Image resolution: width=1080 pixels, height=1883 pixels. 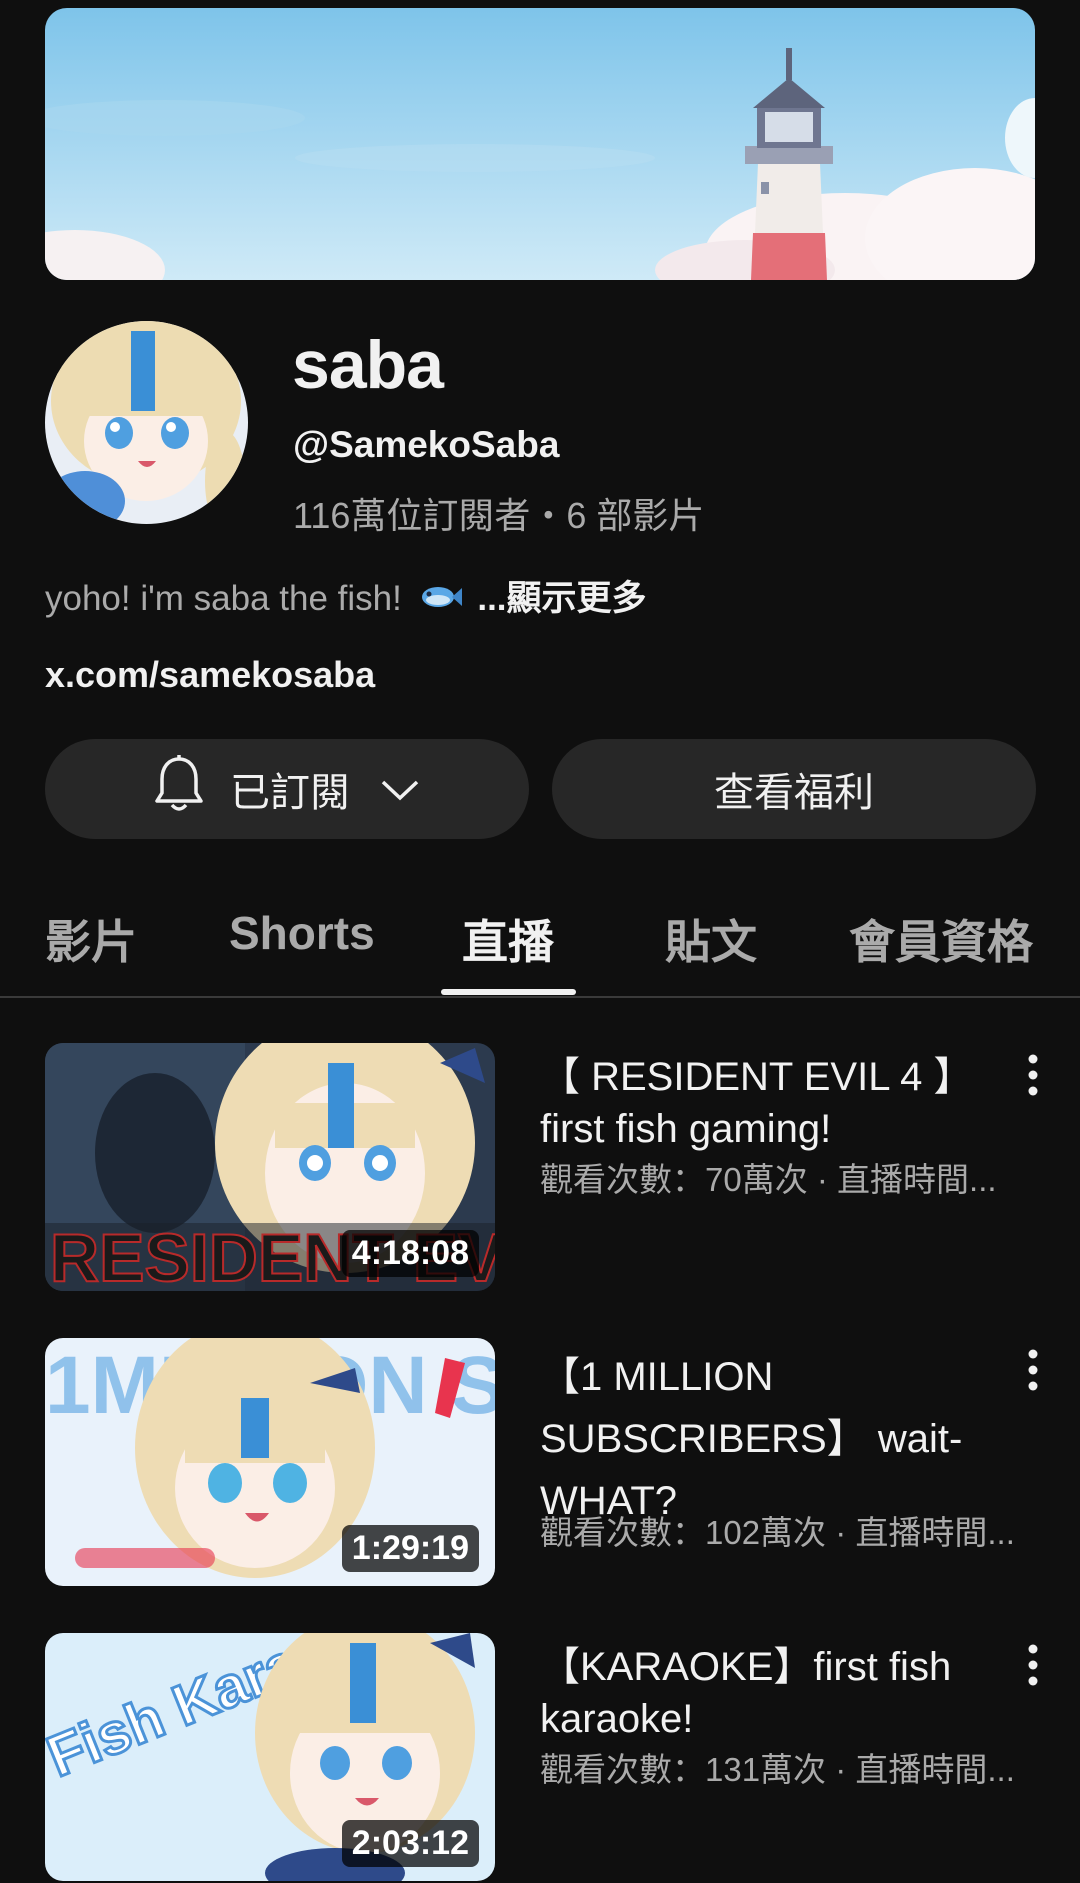 I want to click on banner-image, so click(x=540, y=144).